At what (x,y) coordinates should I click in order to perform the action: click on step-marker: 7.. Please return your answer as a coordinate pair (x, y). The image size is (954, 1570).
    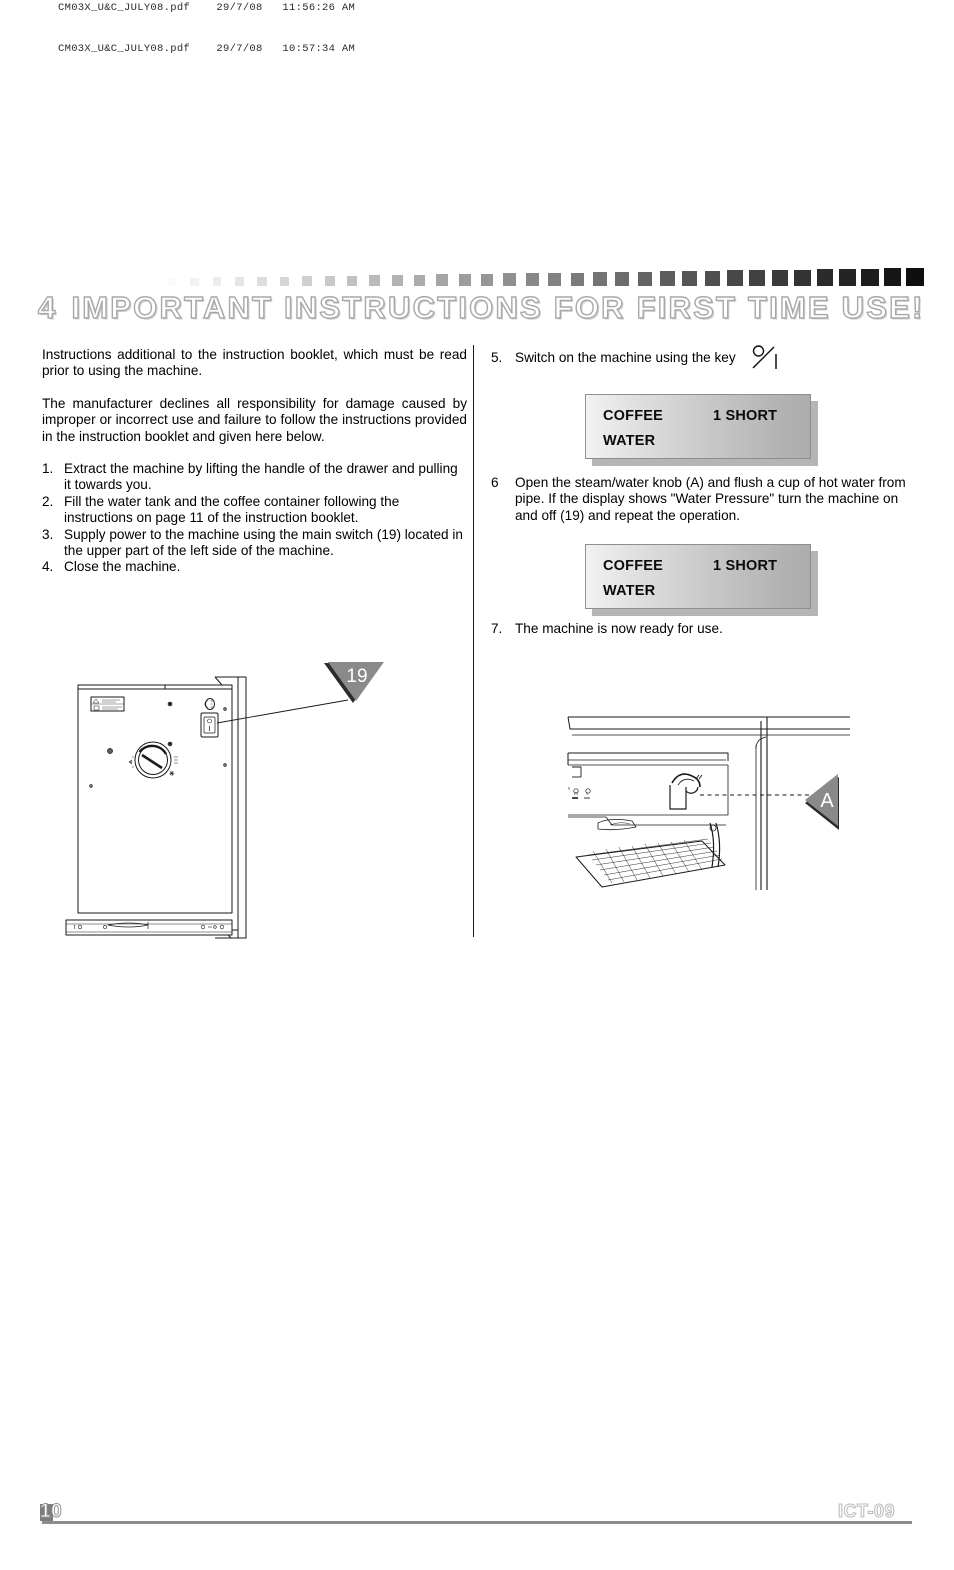
    Looking at the image, I should click on (497, 628).